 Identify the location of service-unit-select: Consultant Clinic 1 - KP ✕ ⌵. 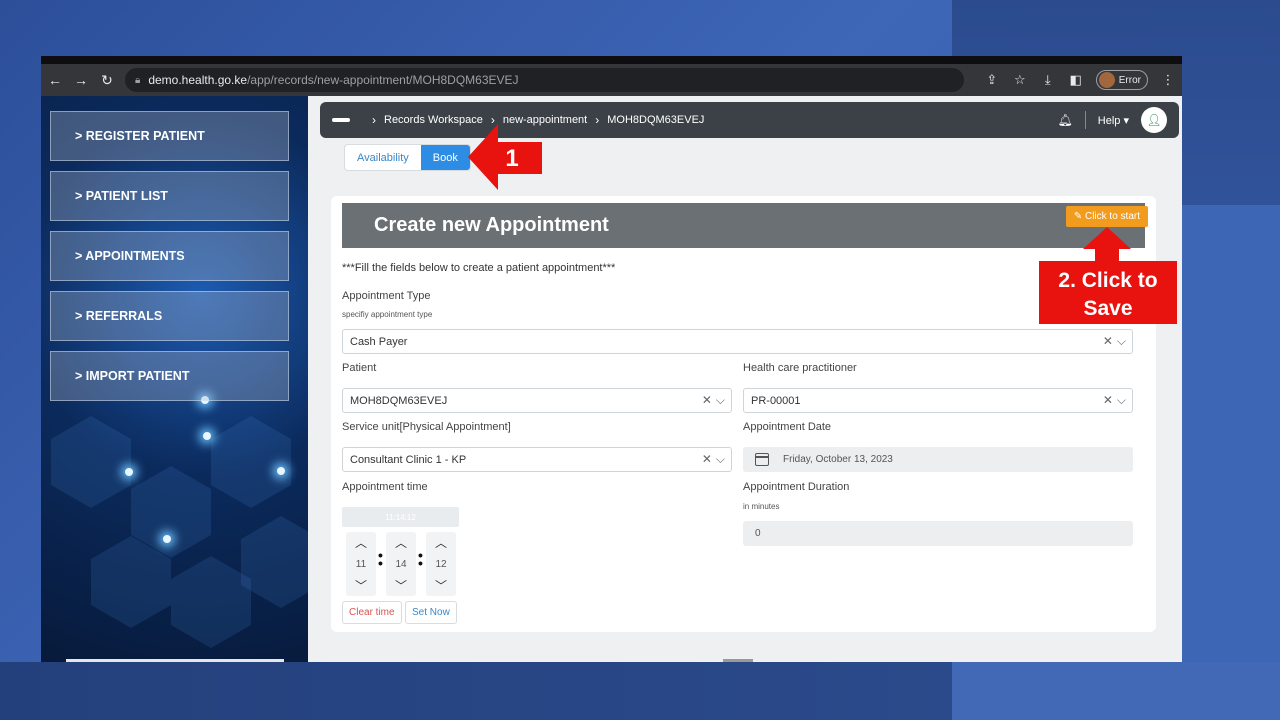
(537, 459).